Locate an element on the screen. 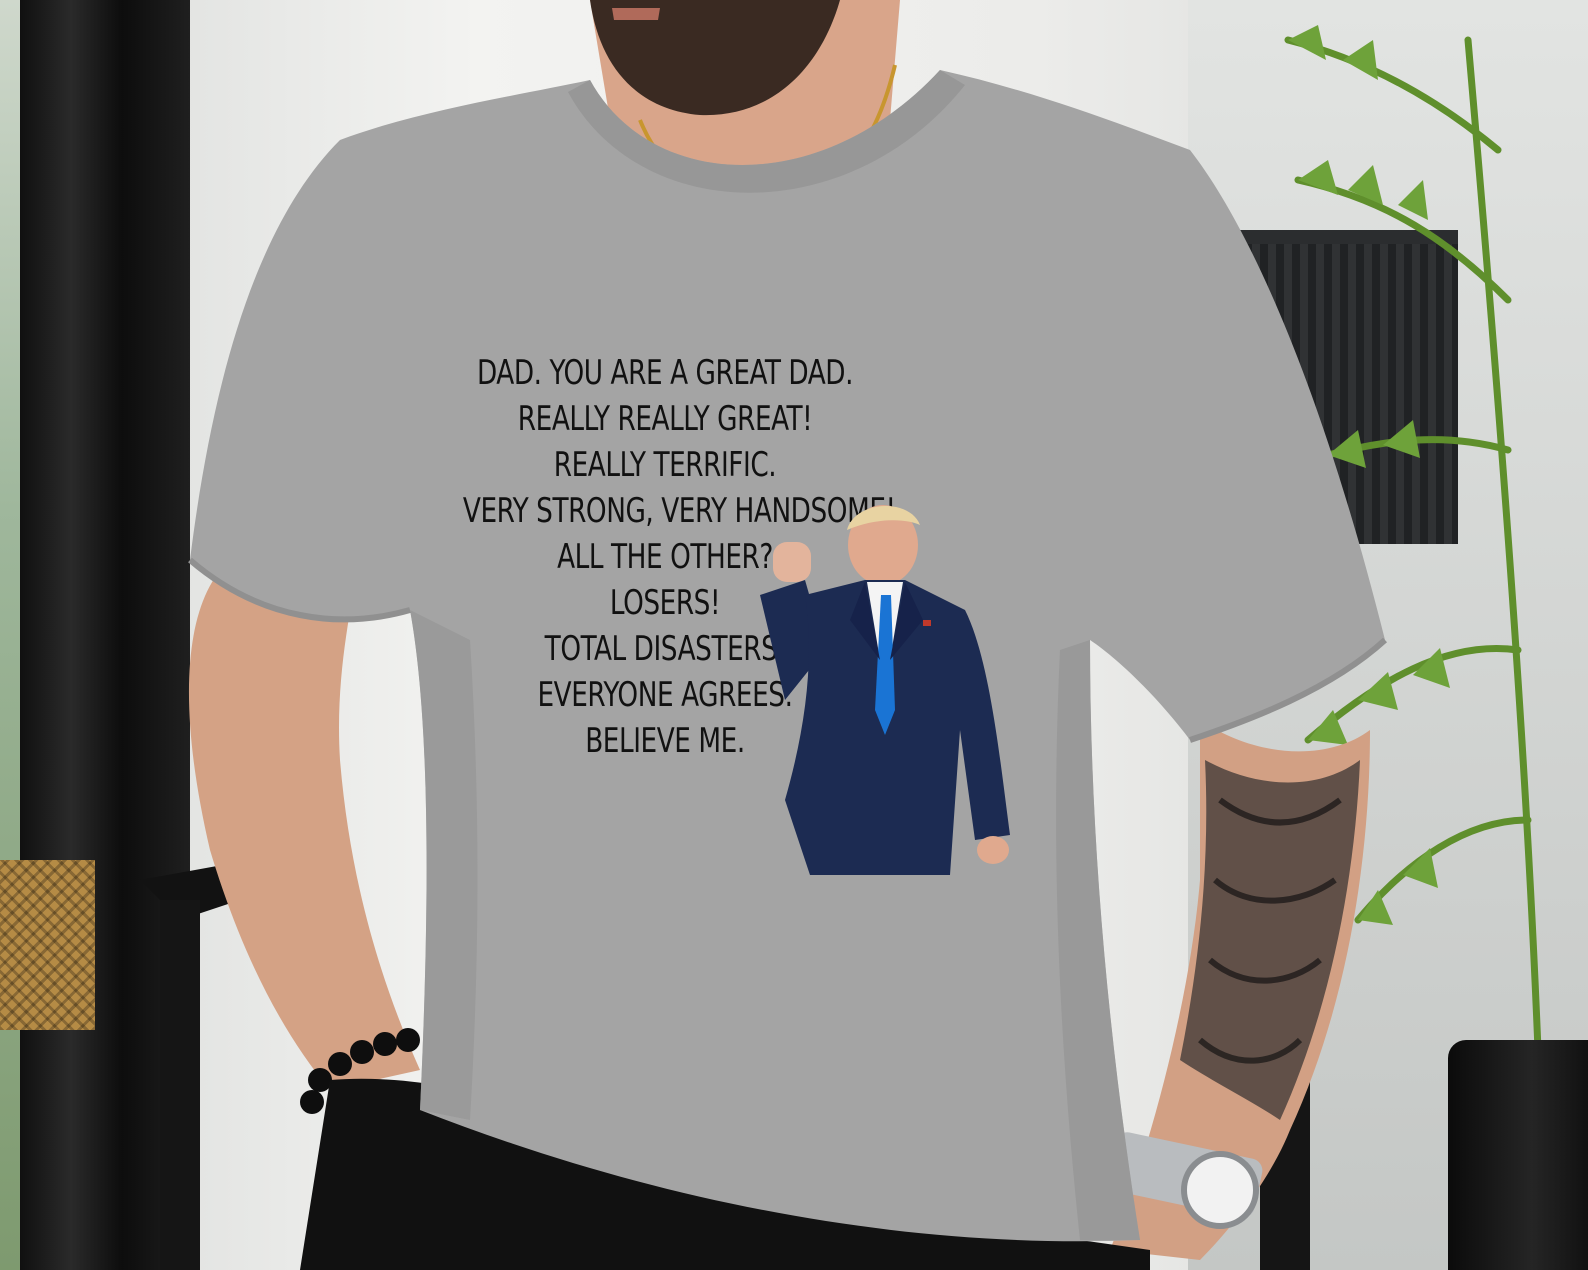  shirt-print-figure is located at coordinates (885, 690).